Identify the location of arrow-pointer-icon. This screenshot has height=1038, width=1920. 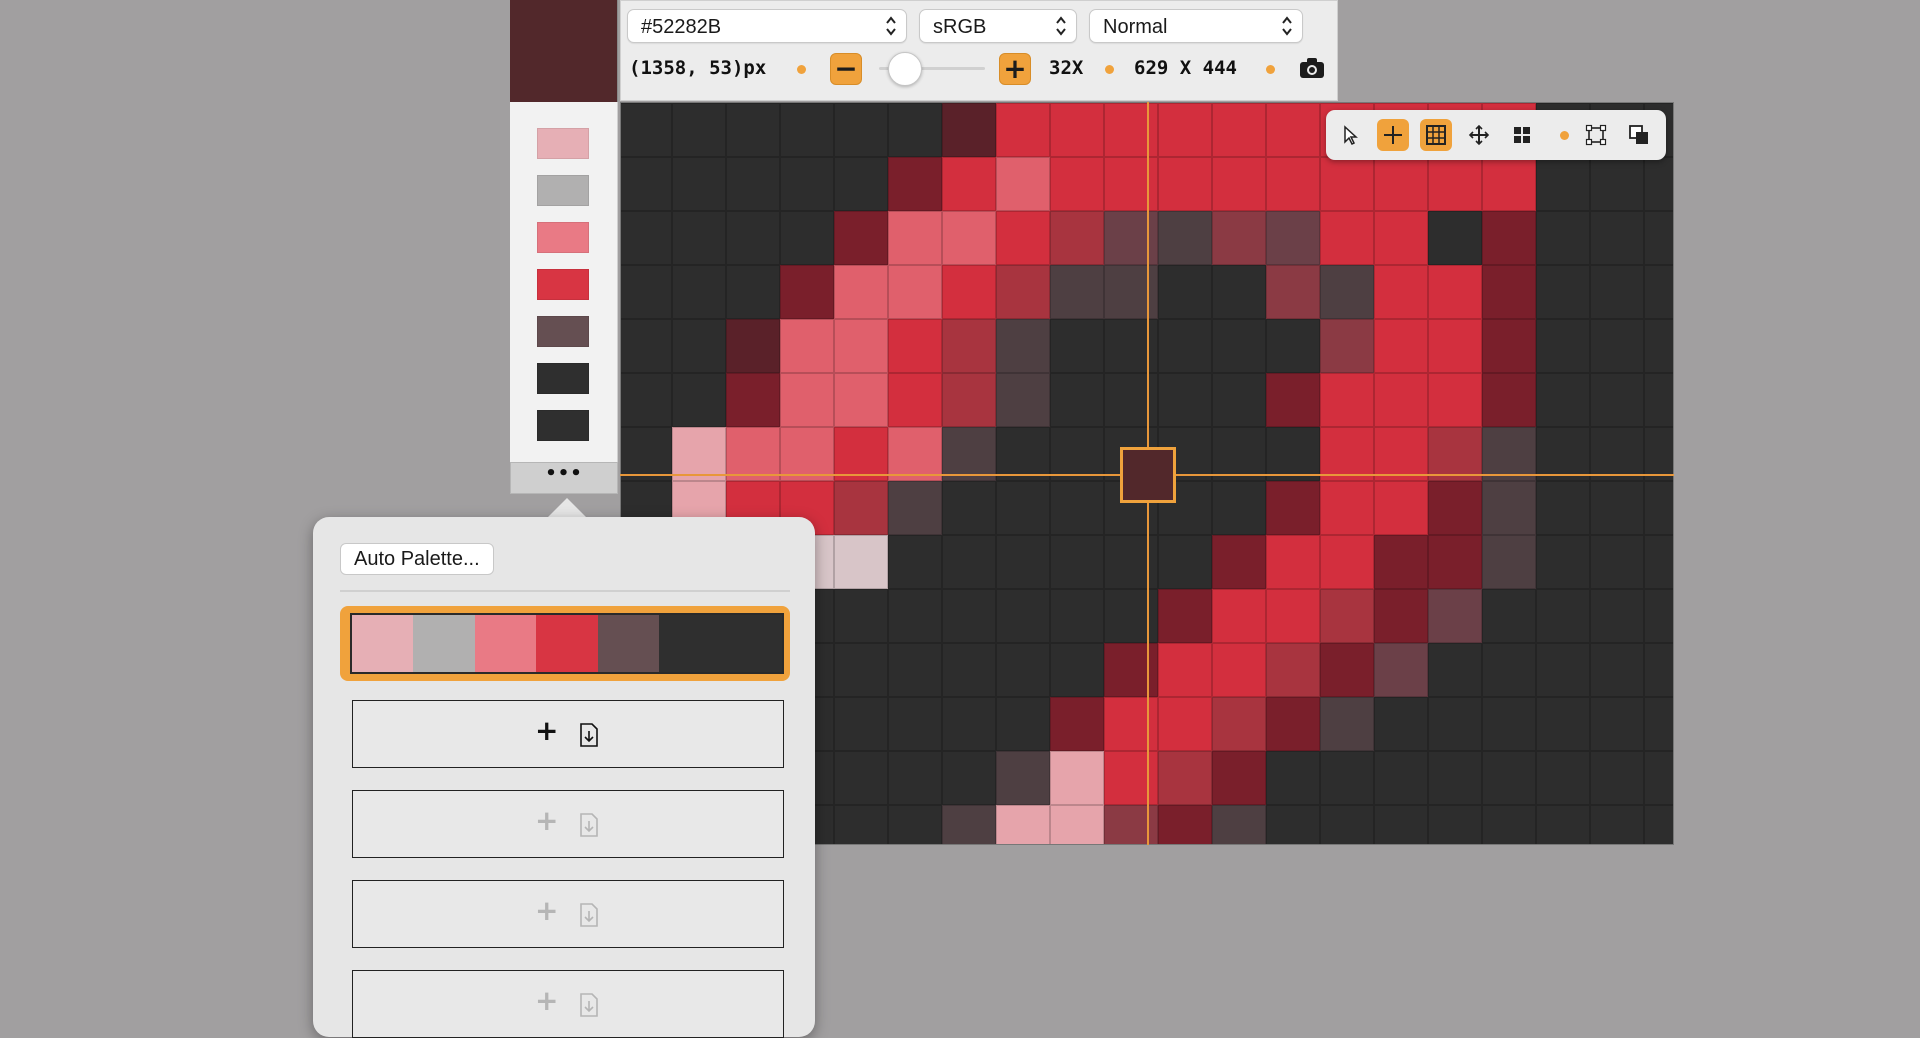
(1350, 135).